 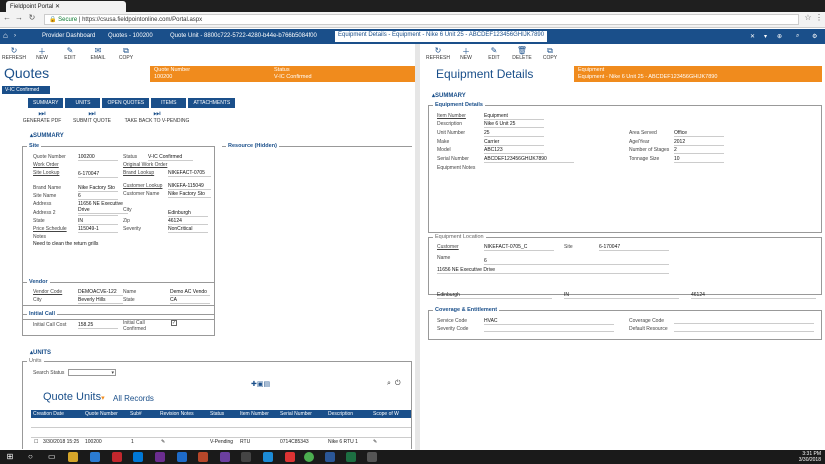 I want to click on col-description: Description, so click(x=348, y=414).